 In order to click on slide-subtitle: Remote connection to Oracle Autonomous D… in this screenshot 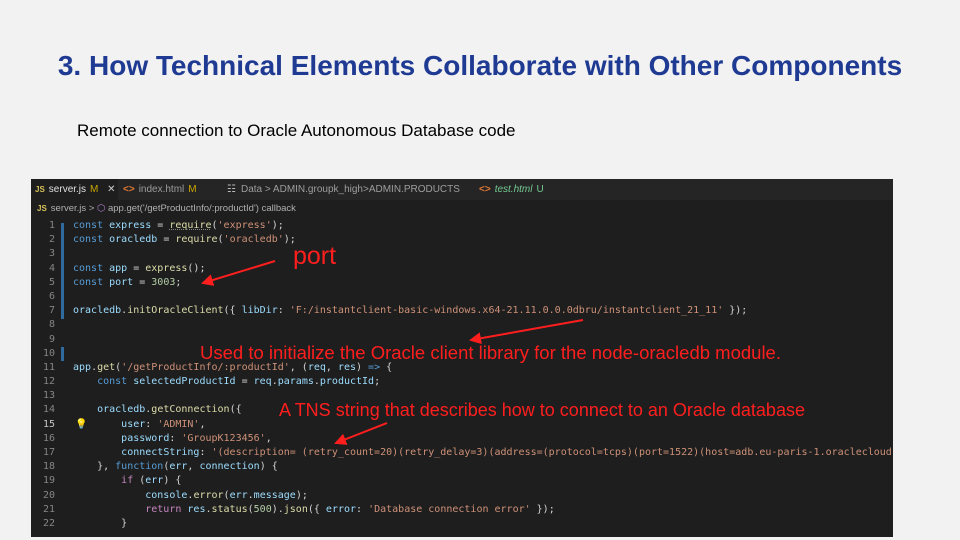, I will do `click(296, 130)`.